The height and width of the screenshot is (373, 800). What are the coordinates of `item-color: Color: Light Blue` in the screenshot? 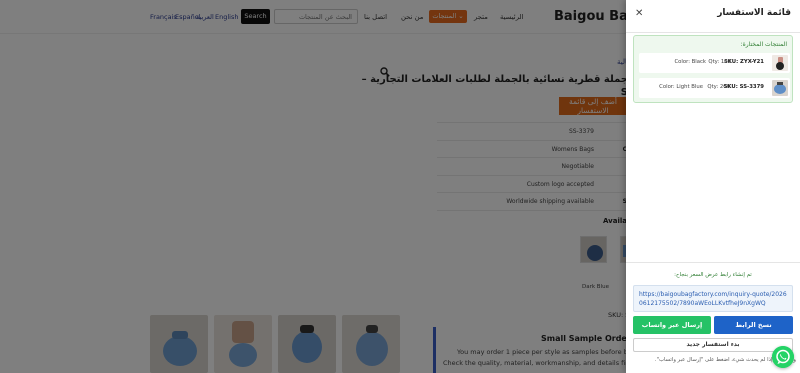 It's located at (681, 87).